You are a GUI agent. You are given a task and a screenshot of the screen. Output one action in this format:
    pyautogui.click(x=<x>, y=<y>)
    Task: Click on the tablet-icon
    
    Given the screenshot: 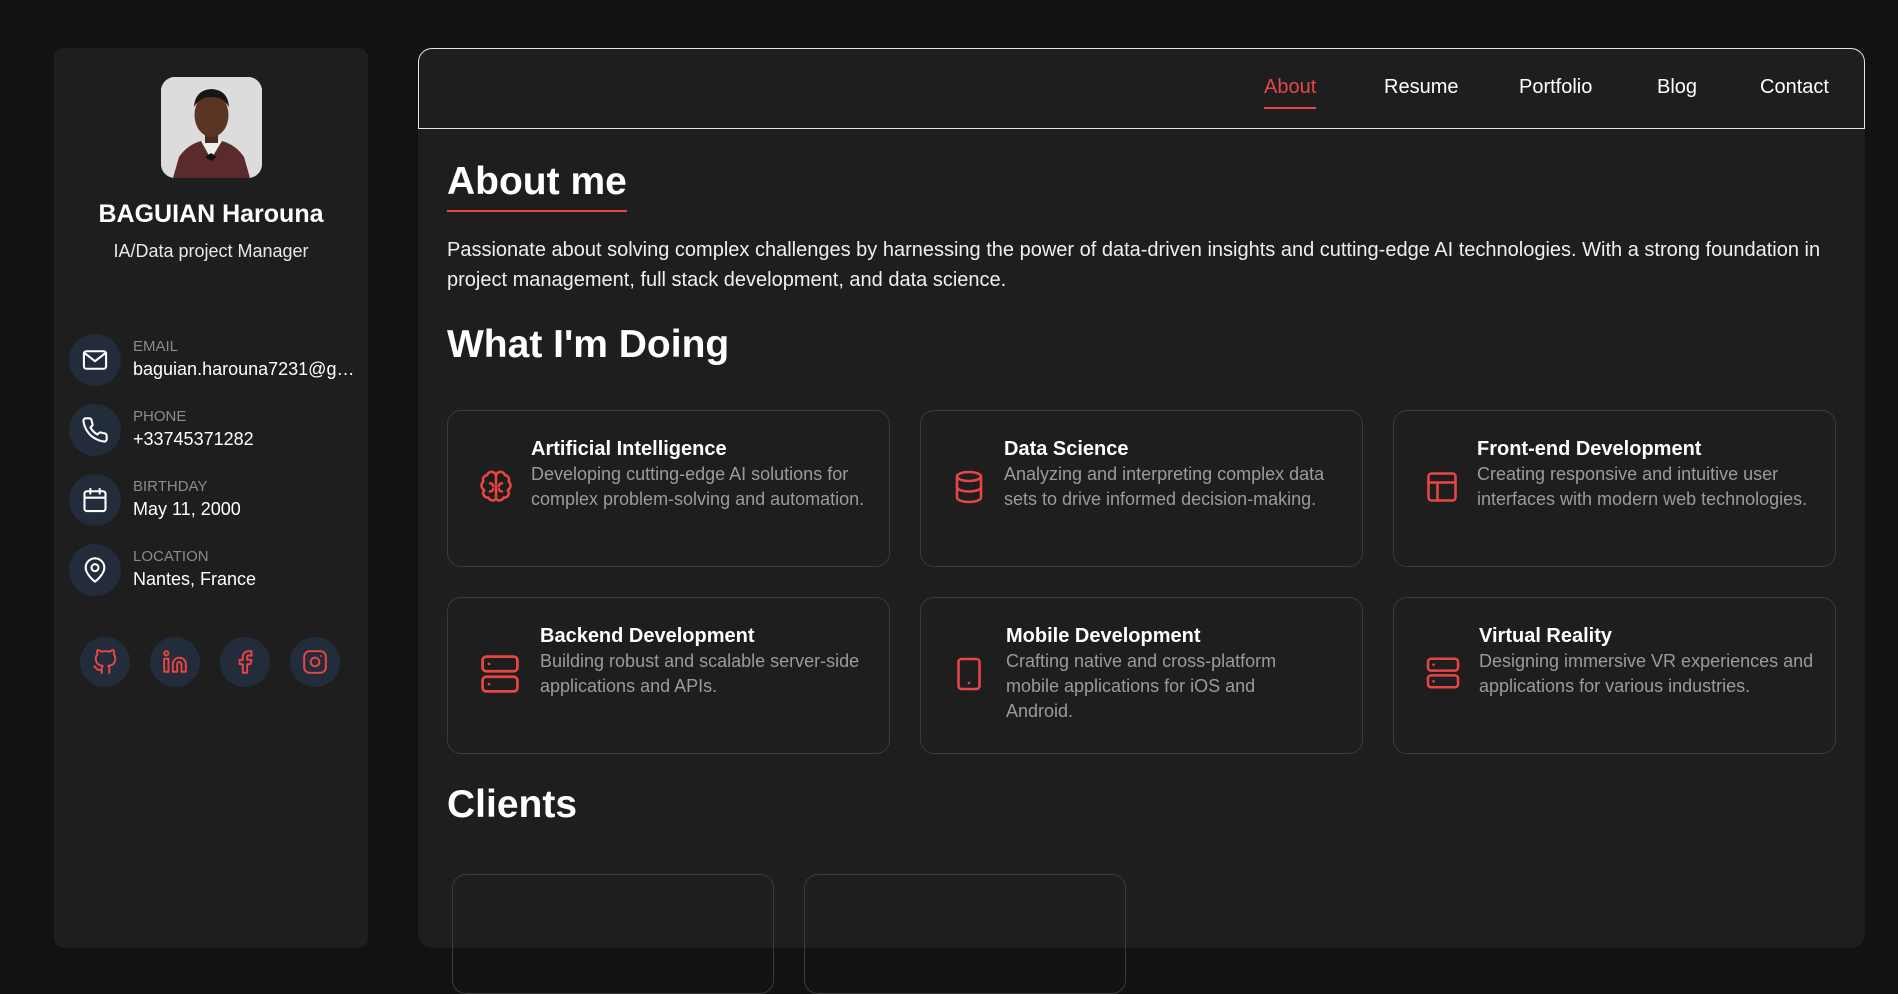 What is the action you would take?
    pyautogui.click(x=969, y=676)
    